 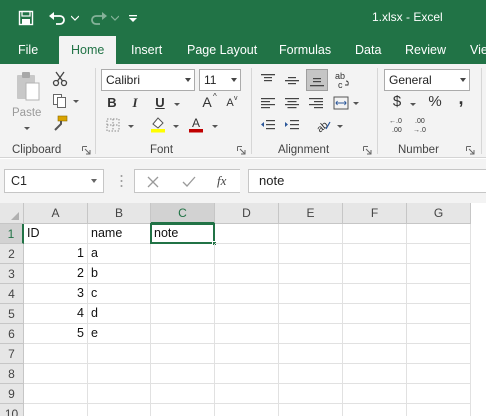 I want to click on borders-icon, so click(x=113, y=125).